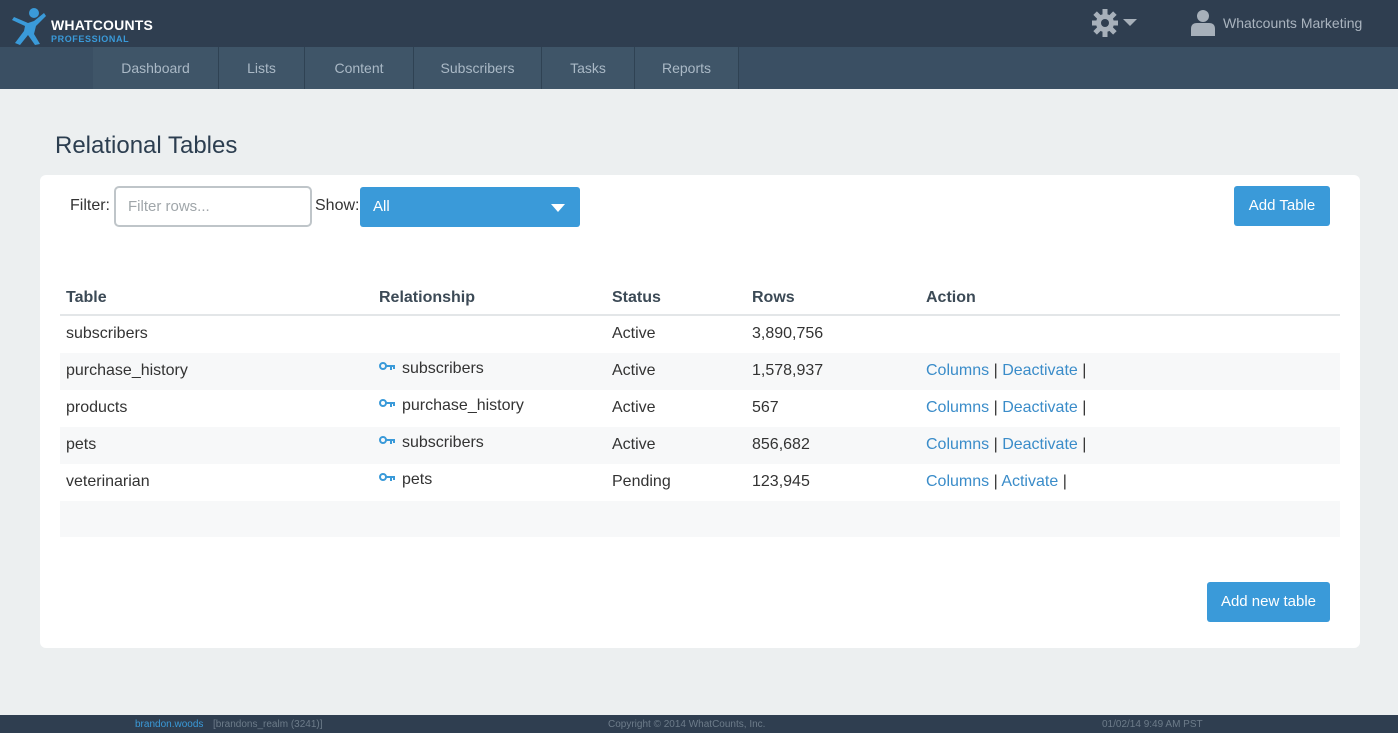 This screenshot has height=733, width=1398. Describe the element at coordinates (558, 208) in the screenshot. I see `caret-down-icon` at that location.